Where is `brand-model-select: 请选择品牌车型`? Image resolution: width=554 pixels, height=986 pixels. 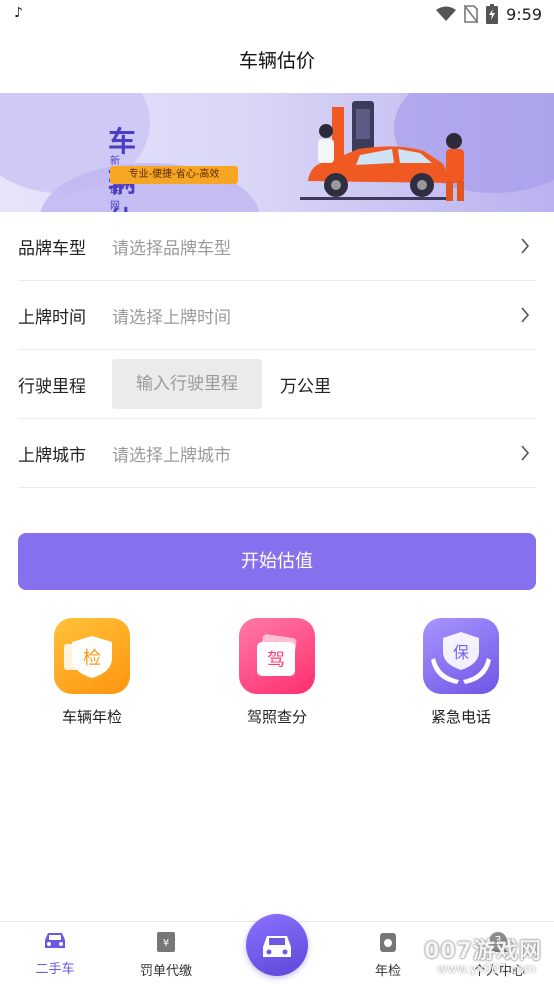
brand-model-select: 请选择品牌车型 is located at coordinates (324, 246).